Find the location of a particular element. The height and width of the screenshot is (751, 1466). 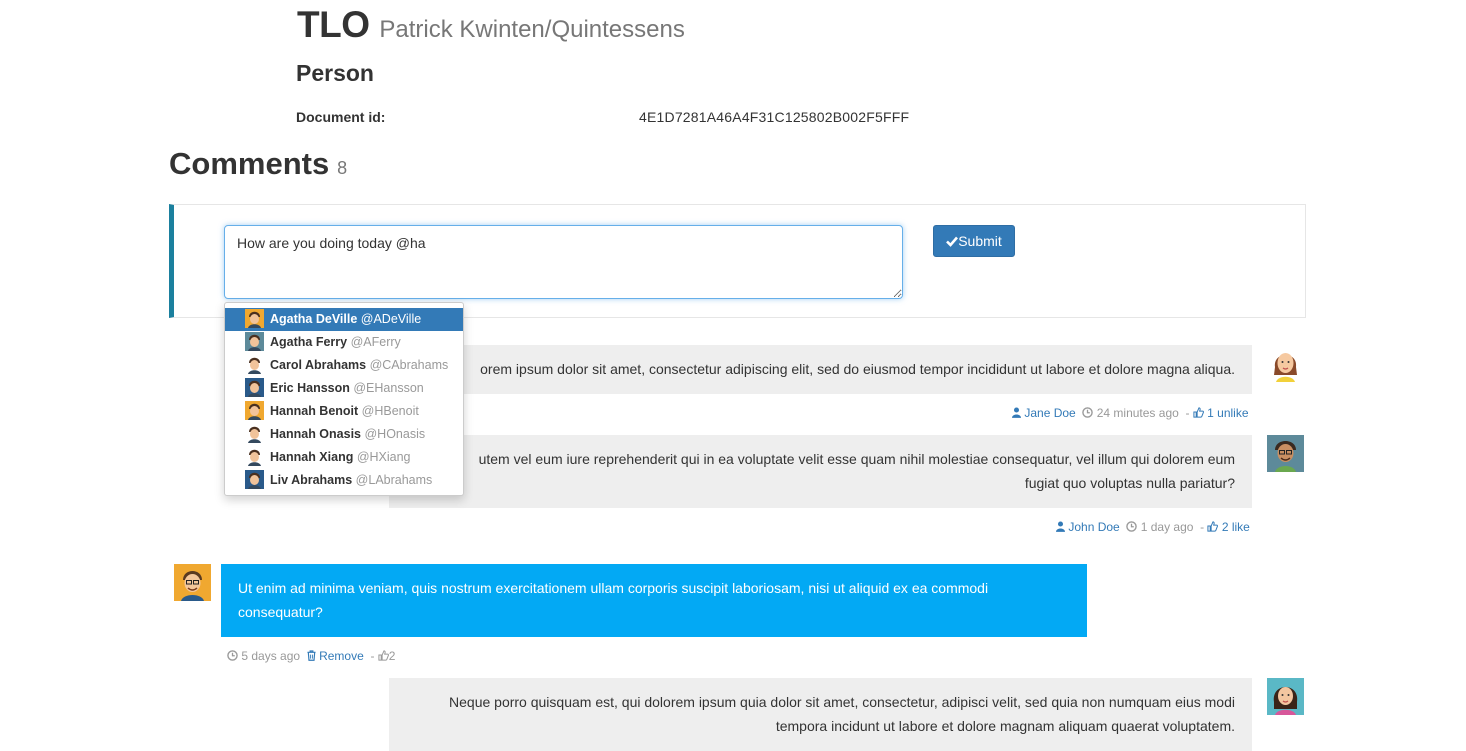

page-title: TLO Patrick Kwinten/Quintessens is located at coordinates (491, 25).